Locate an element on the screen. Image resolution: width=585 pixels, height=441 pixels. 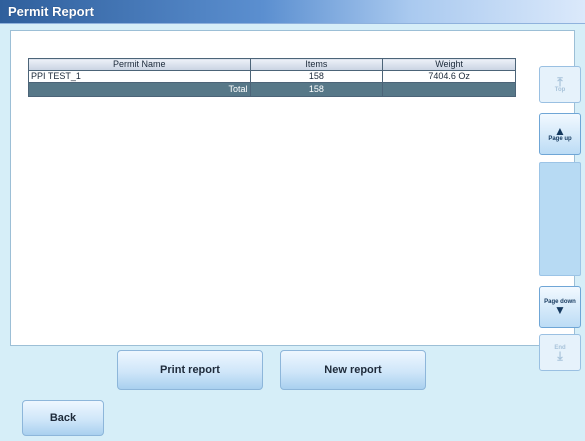
page-down-button: Page down ▼ is located at coordinates (560, 307).